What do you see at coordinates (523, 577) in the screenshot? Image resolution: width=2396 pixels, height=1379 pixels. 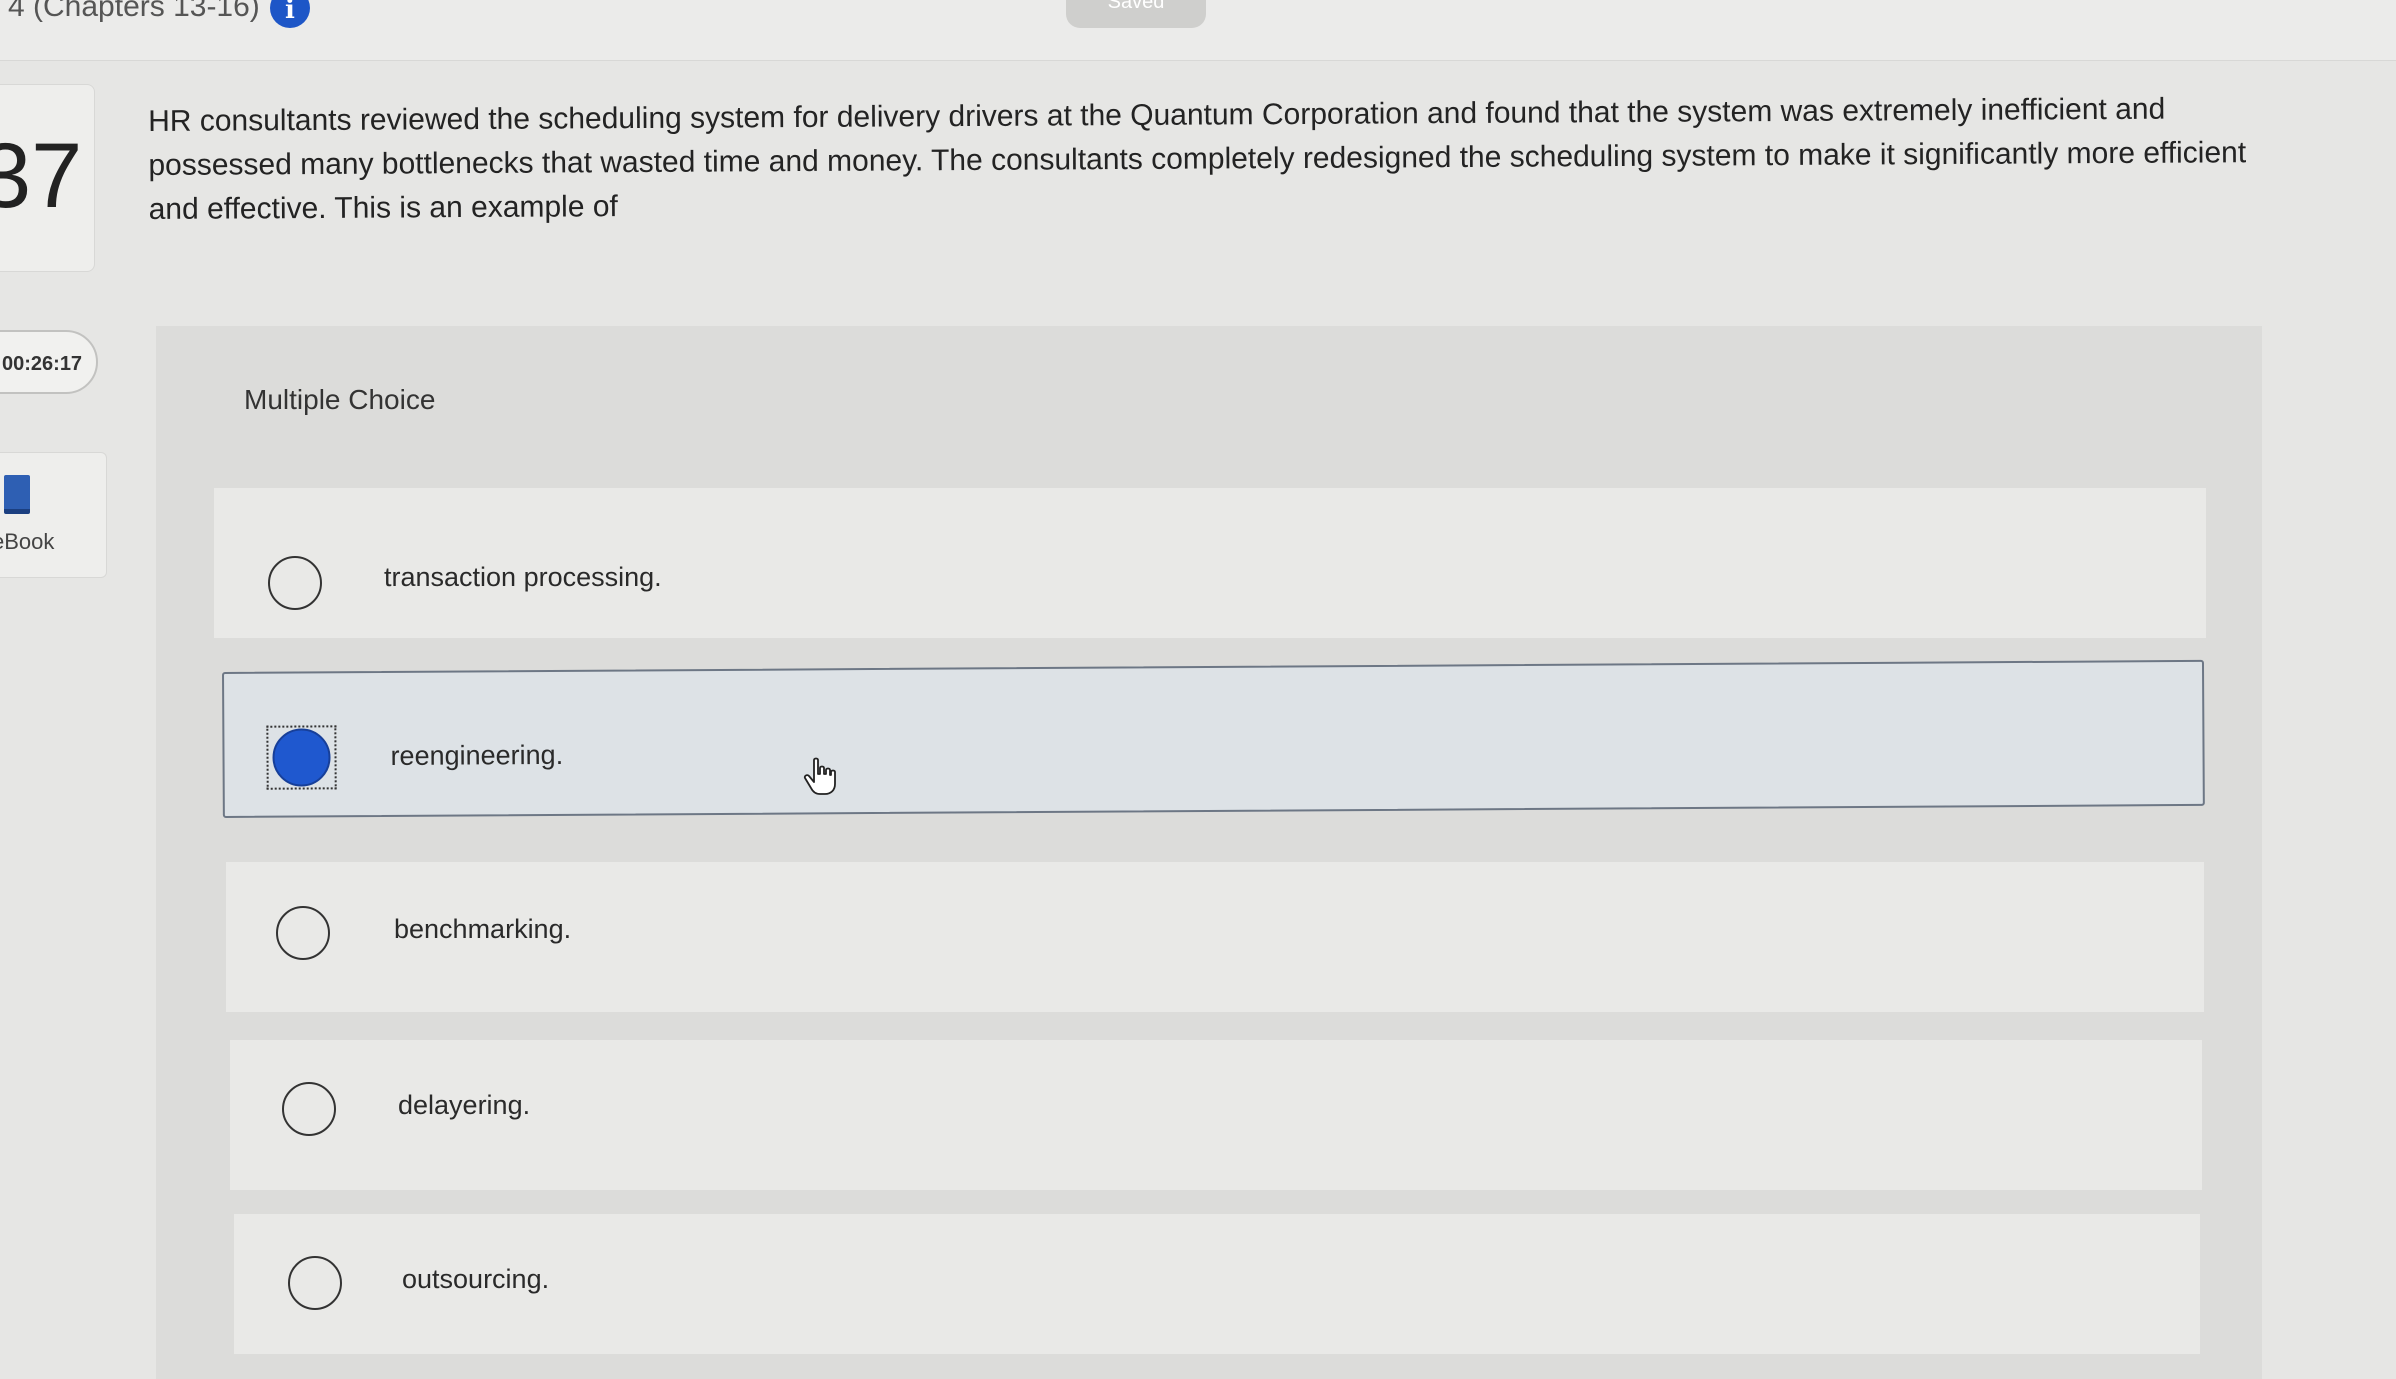 I see `option-label: transaction processing.` at bounding box center [523, 577].